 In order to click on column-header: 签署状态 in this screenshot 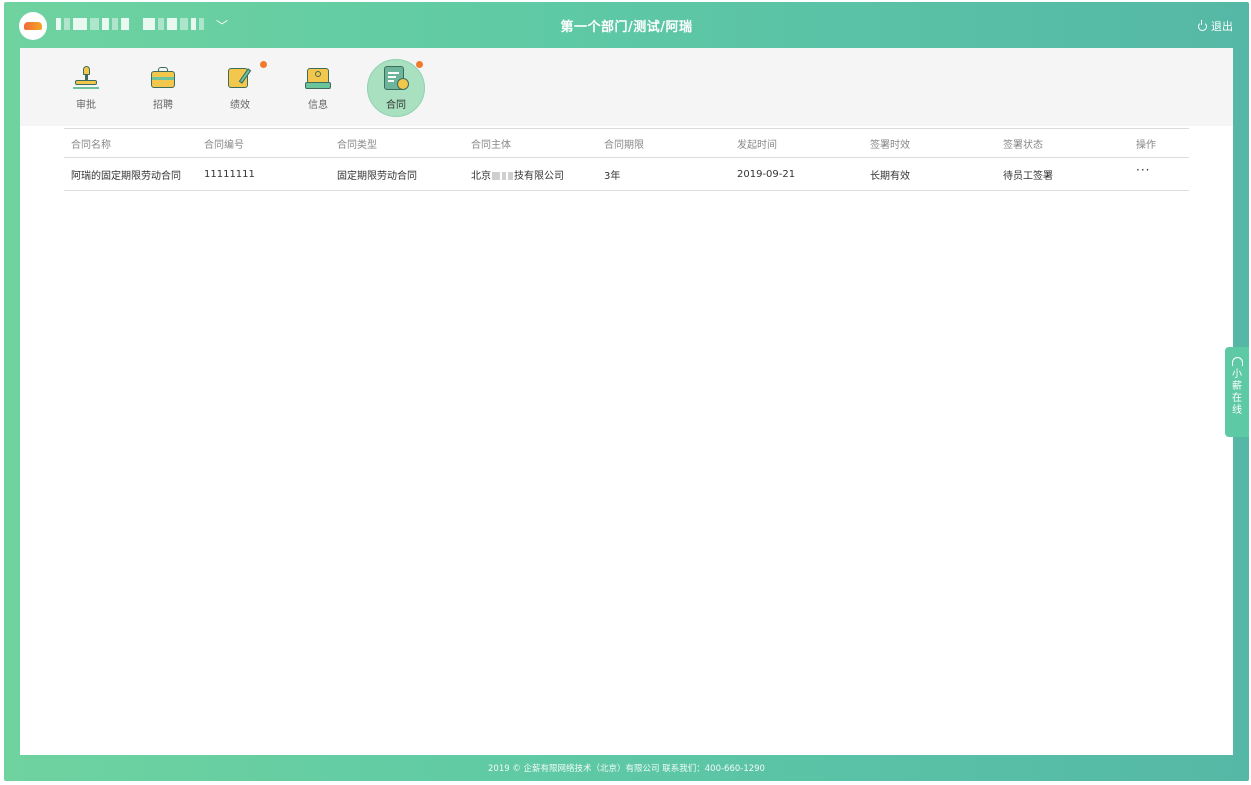, I will do `click(1023, 145)`.